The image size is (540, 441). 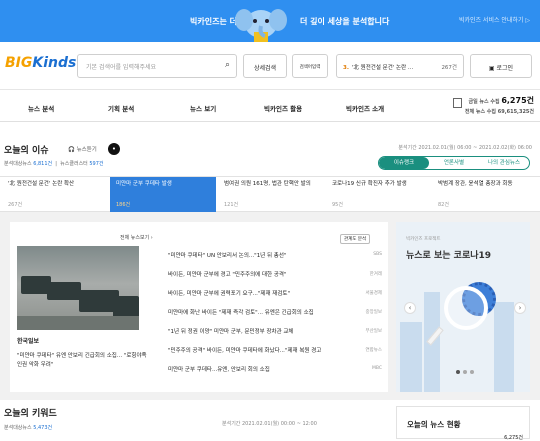 I want to click on news-item-press: 중앙일보, so click(x=373, y=312).